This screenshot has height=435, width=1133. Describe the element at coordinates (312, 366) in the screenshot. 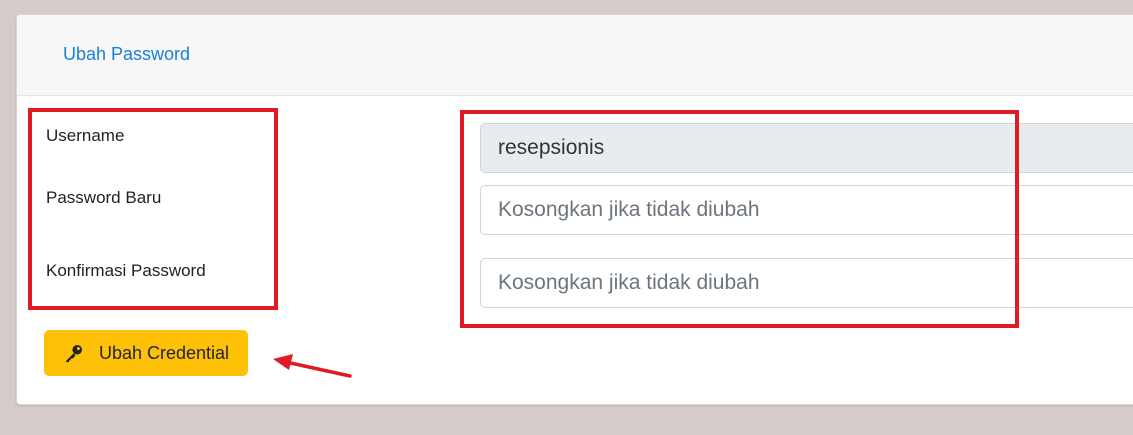

I see `annotation-arrow` at that location.